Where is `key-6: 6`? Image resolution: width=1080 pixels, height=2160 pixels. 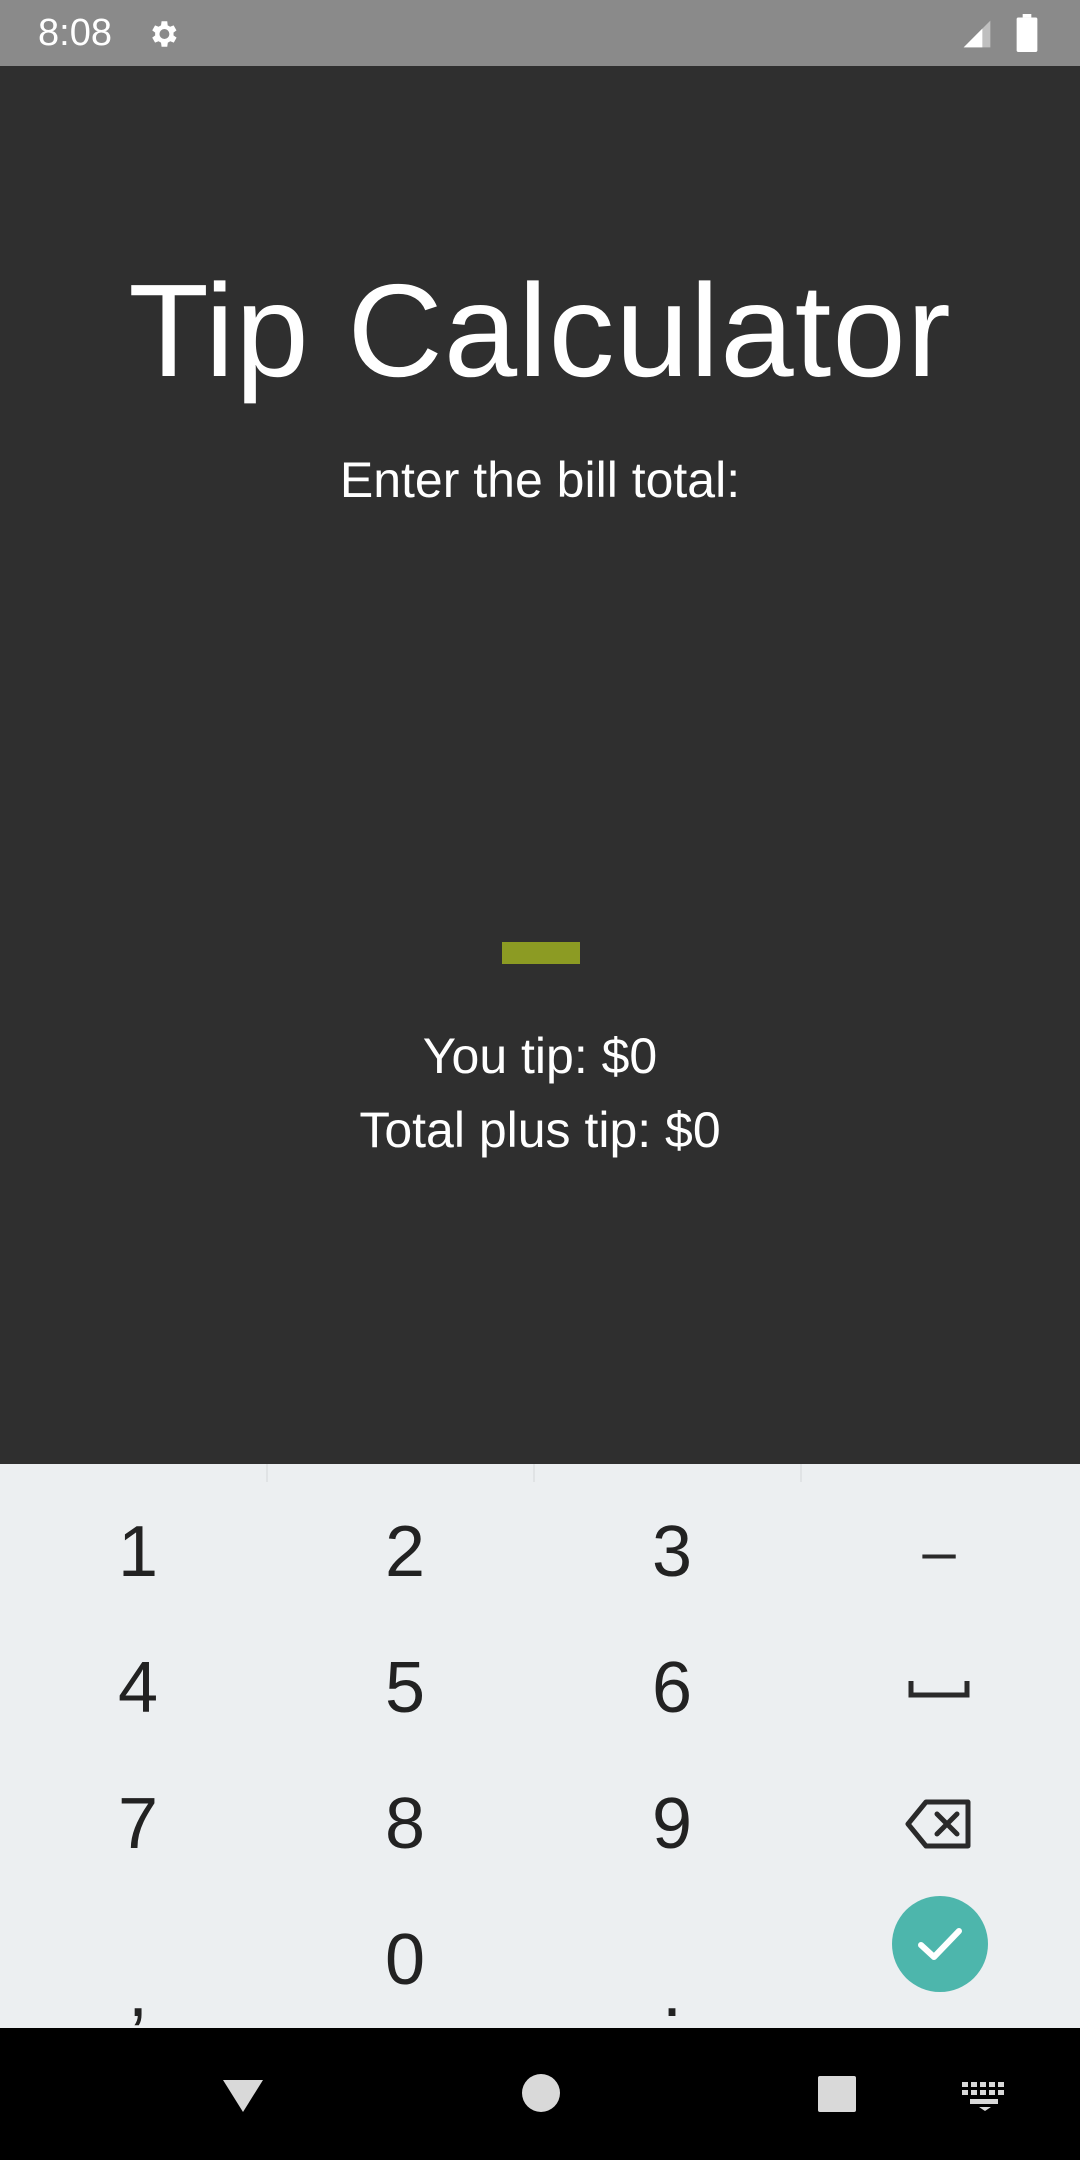
key-6: 6 is located at coordinates (672, 1688).